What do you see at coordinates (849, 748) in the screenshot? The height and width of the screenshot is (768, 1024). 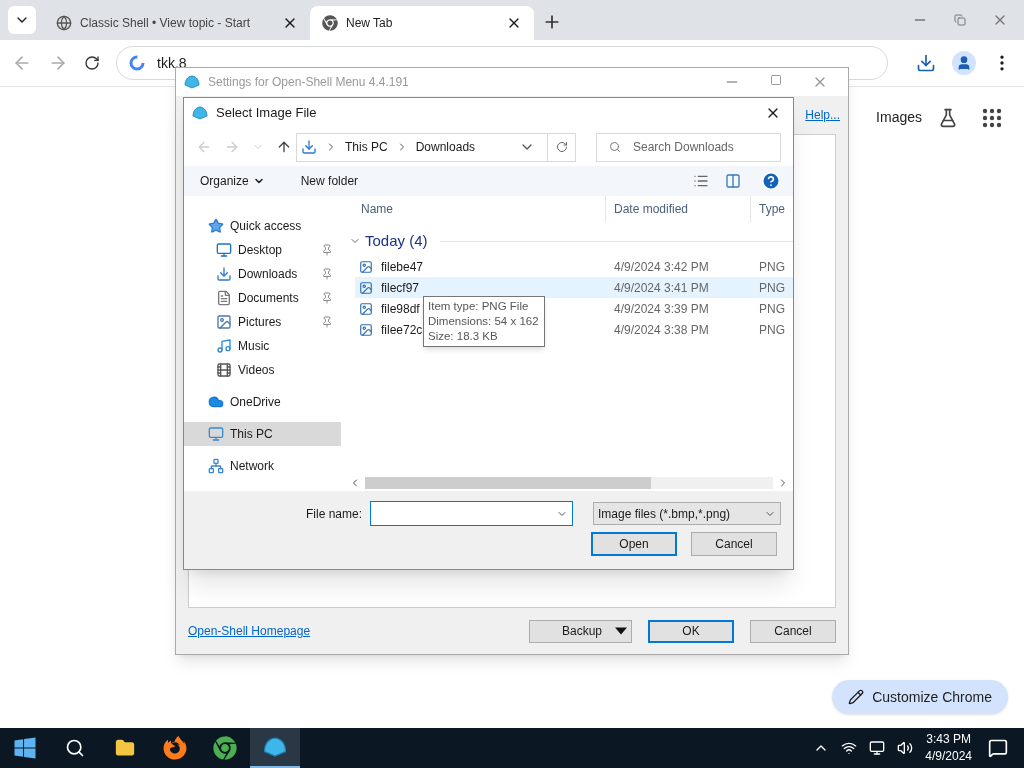 I see `tray-icon` at bounding box center [849, 748].